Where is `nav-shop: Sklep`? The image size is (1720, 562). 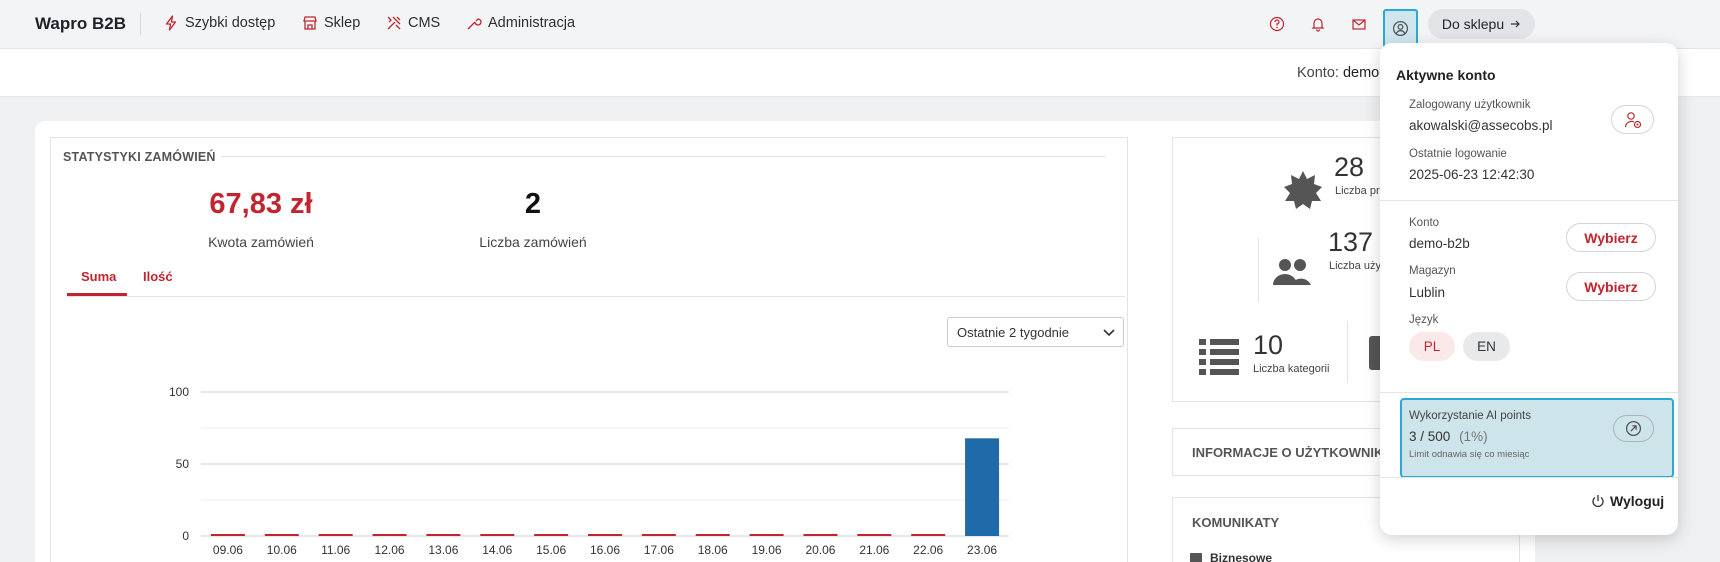
nav-shop: Sklep is located at coordinates (331, 23).